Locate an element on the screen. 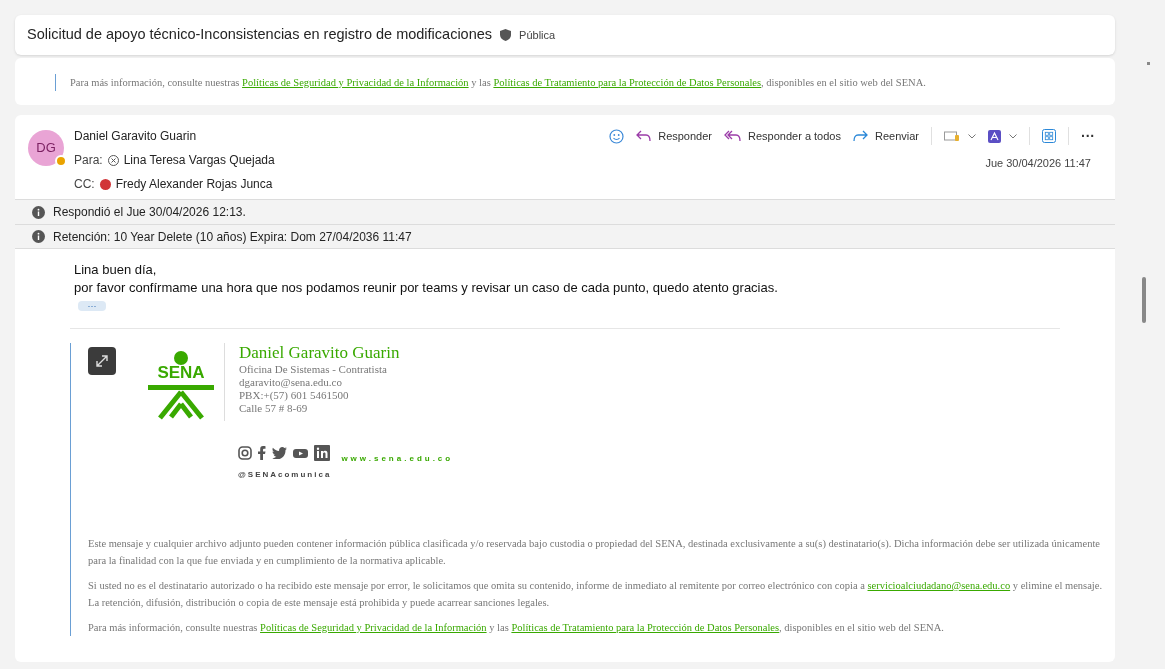 This screenshot has width=1165, height=669. recipient-label: CC: is located at coordinates (84, 184).